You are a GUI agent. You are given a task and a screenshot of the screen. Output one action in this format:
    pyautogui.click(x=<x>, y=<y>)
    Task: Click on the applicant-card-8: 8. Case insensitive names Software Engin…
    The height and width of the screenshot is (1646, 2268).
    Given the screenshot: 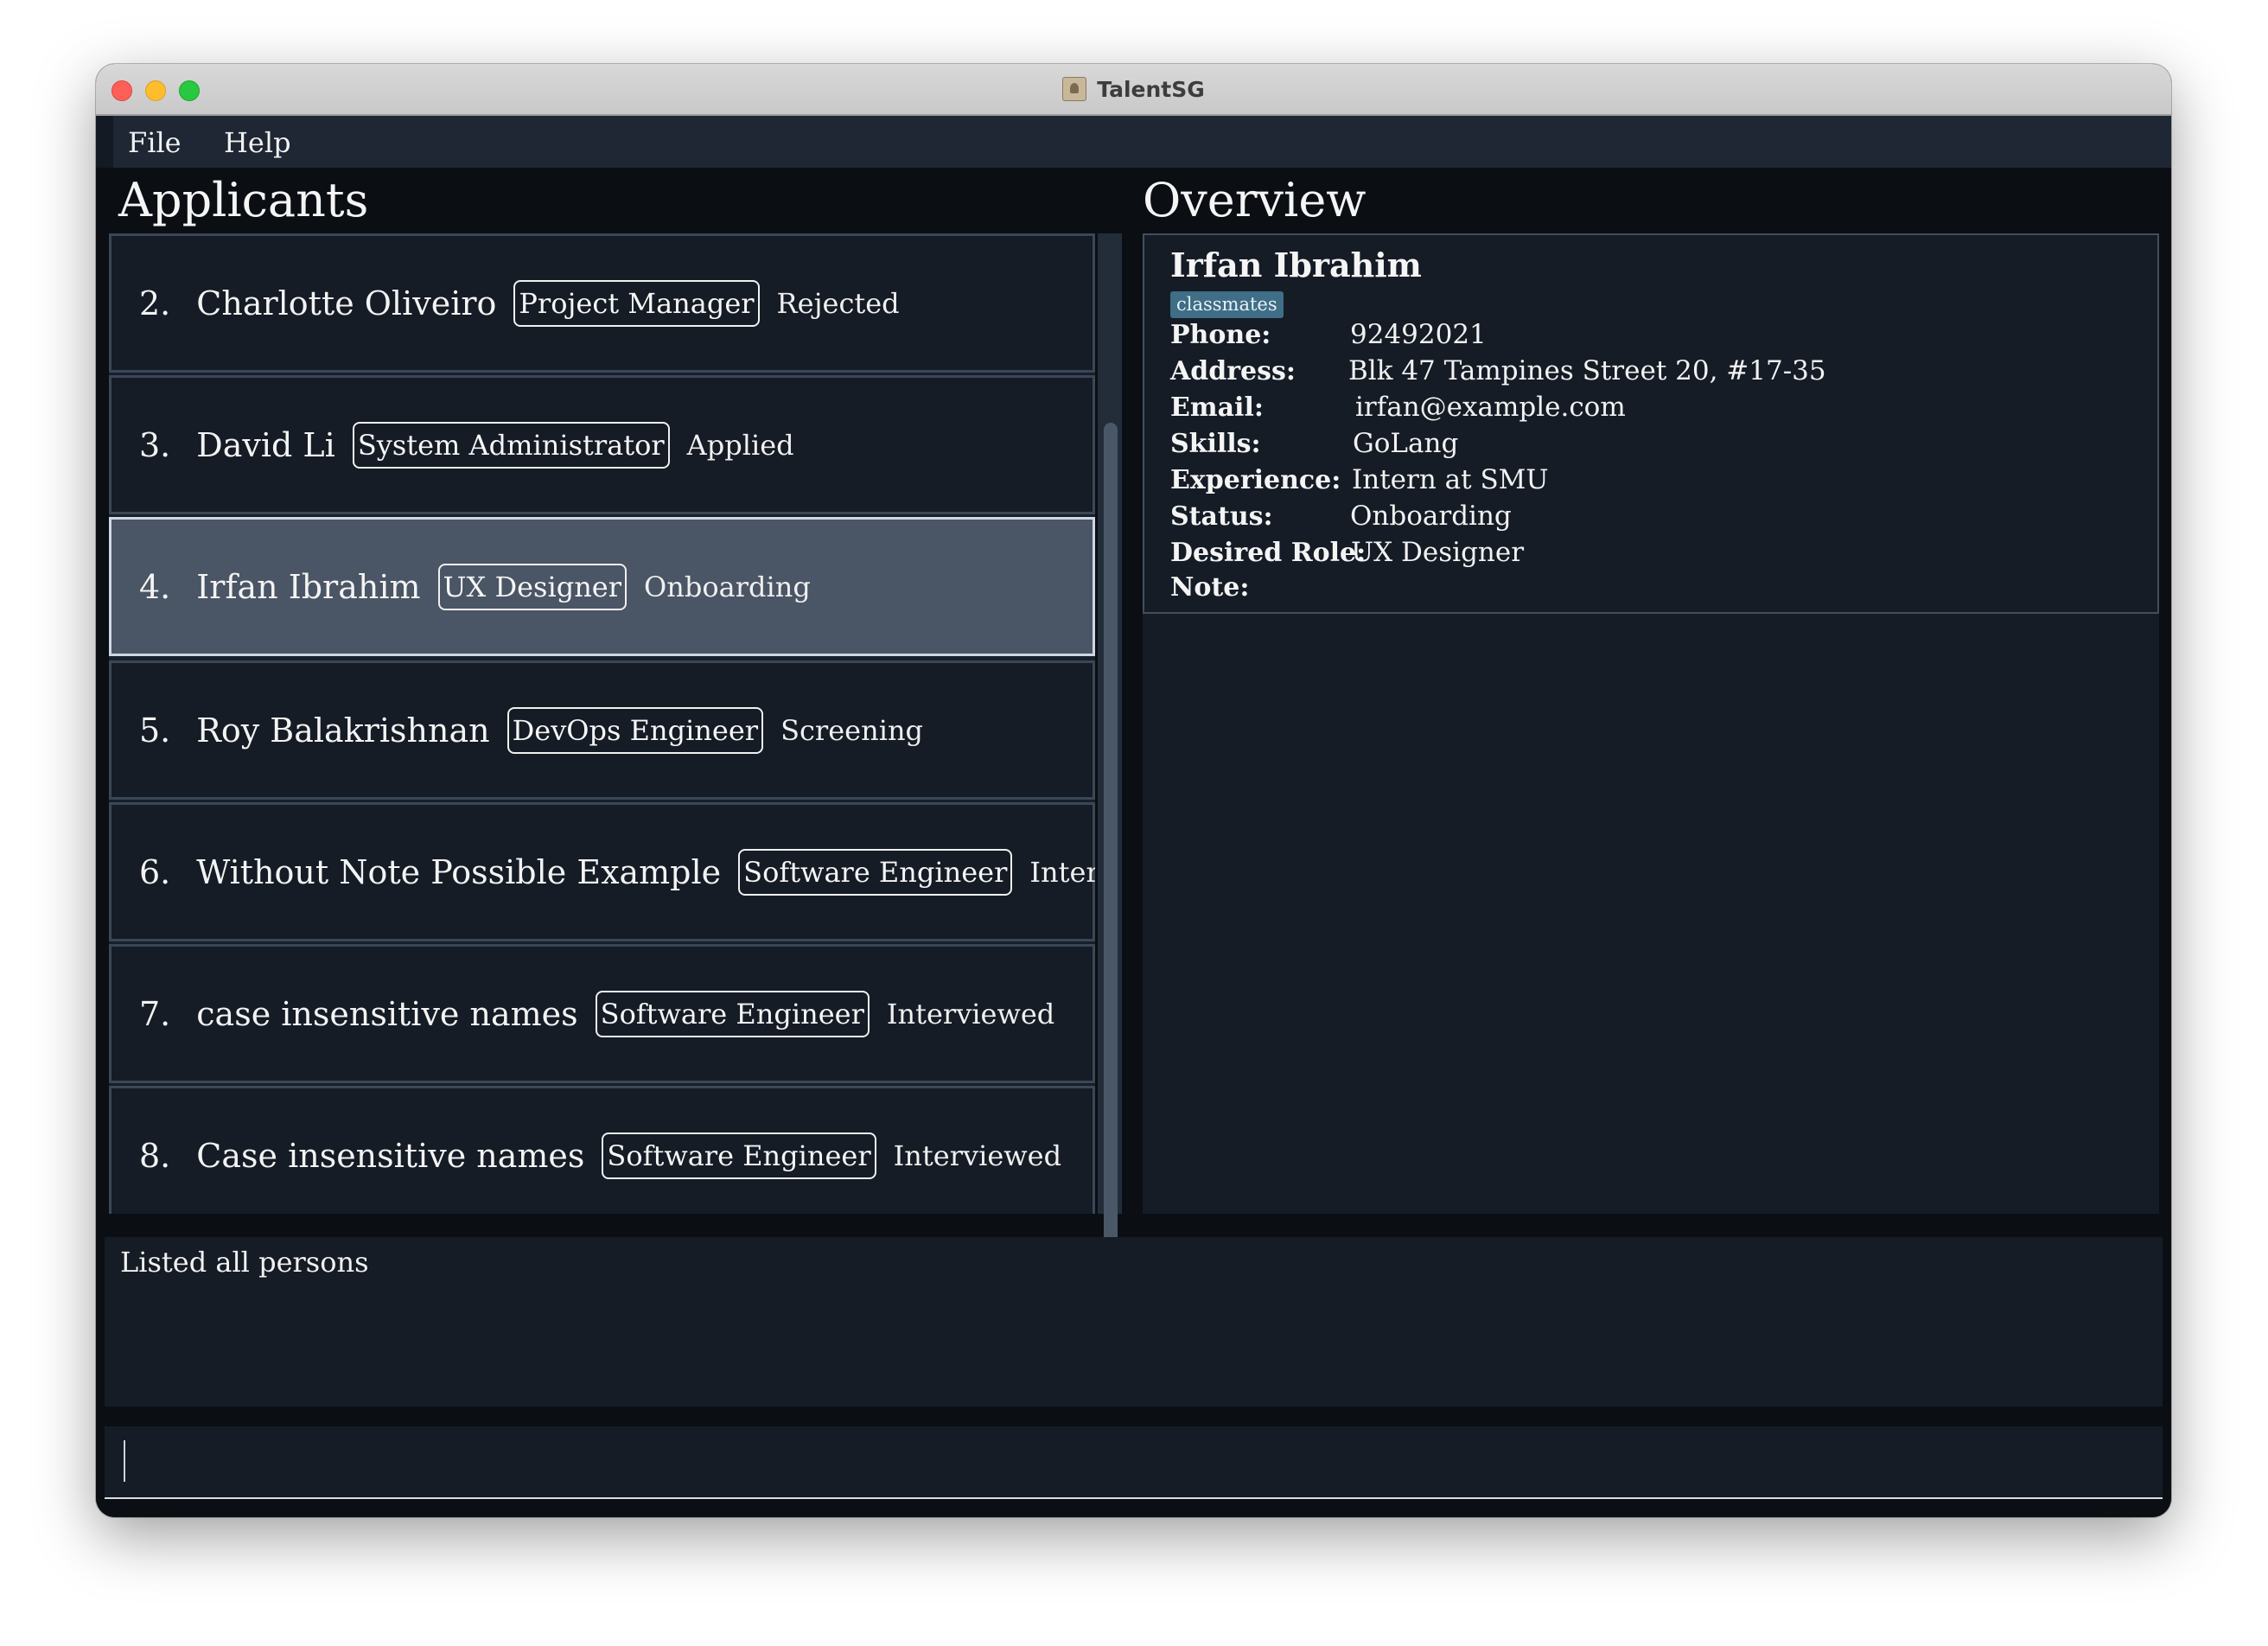 What is the action you would take?
    pyautogui.click(x=602, y=1150)
    